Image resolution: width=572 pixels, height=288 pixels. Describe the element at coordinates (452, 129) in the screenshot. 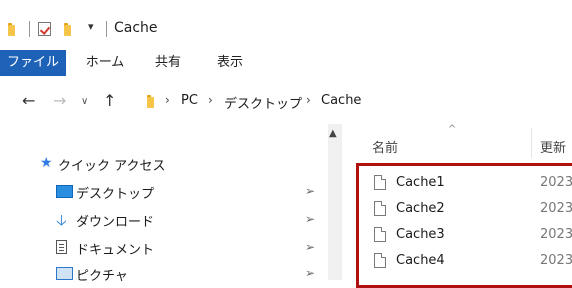

I see `sort-indicator-icon: ^` at that location.